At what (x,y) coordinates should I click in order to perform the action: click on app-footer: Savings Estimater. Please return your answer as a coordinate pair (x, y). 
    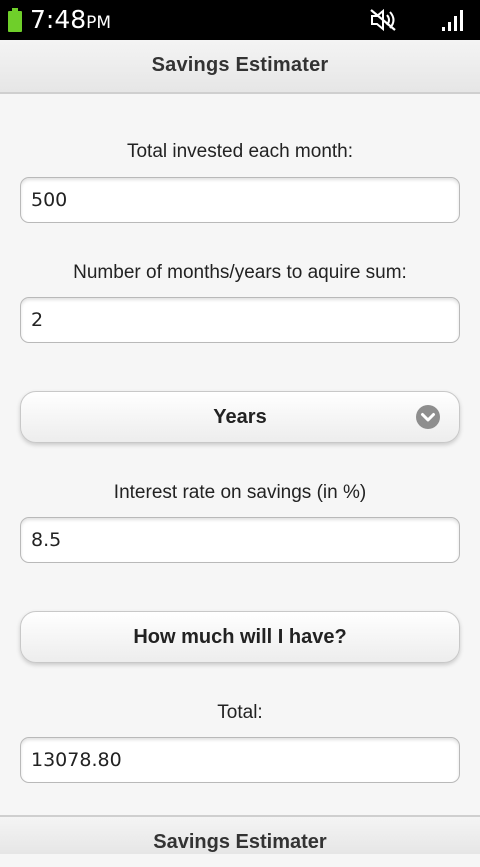
    Looking at the image, I should click on (240, 834).